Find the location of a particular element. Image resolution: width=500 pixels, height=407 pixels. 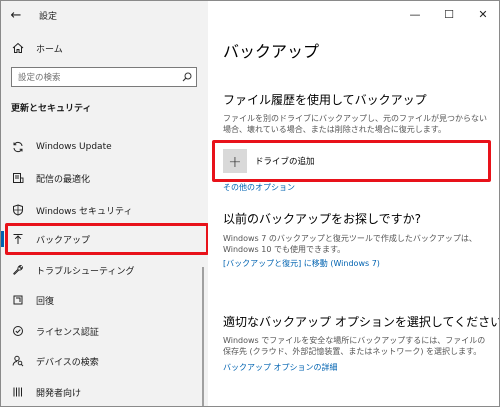

check-circle-icon is located at coordinates (18, 331).